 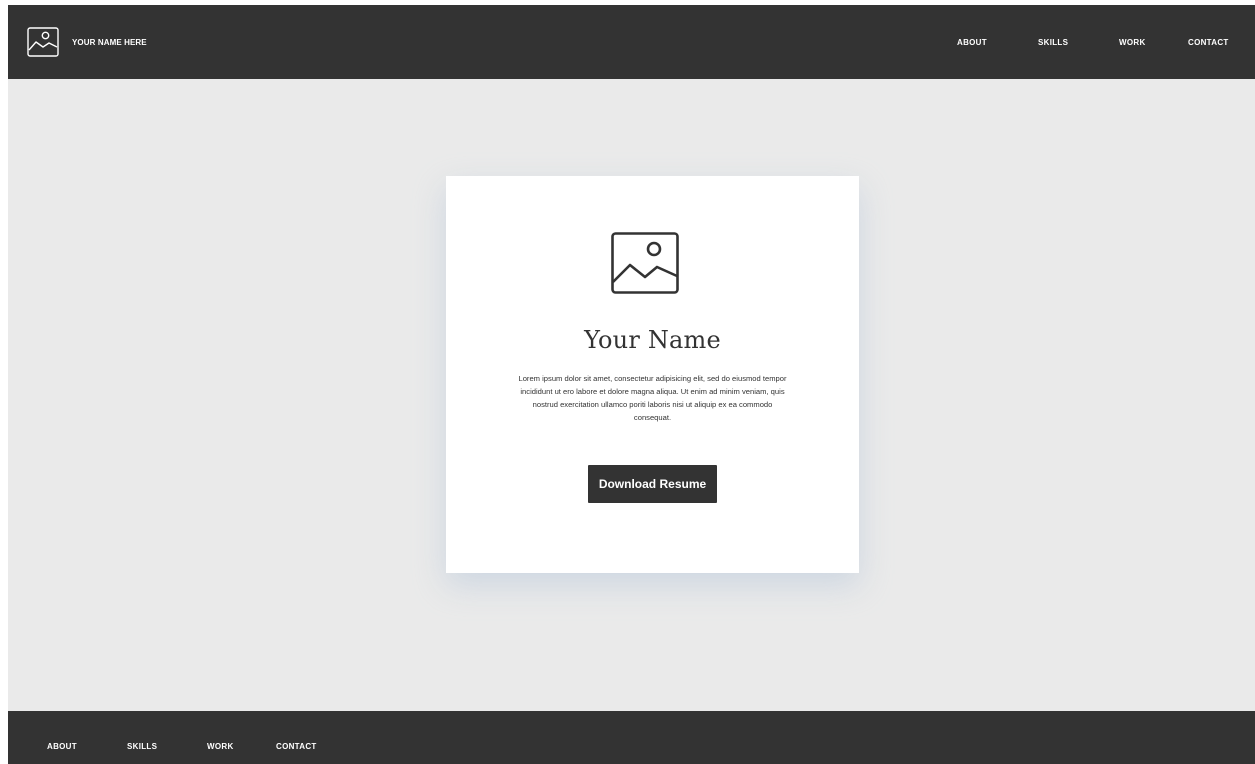 I want to click on nav-work: WORK, so click(x=1132, y=42).